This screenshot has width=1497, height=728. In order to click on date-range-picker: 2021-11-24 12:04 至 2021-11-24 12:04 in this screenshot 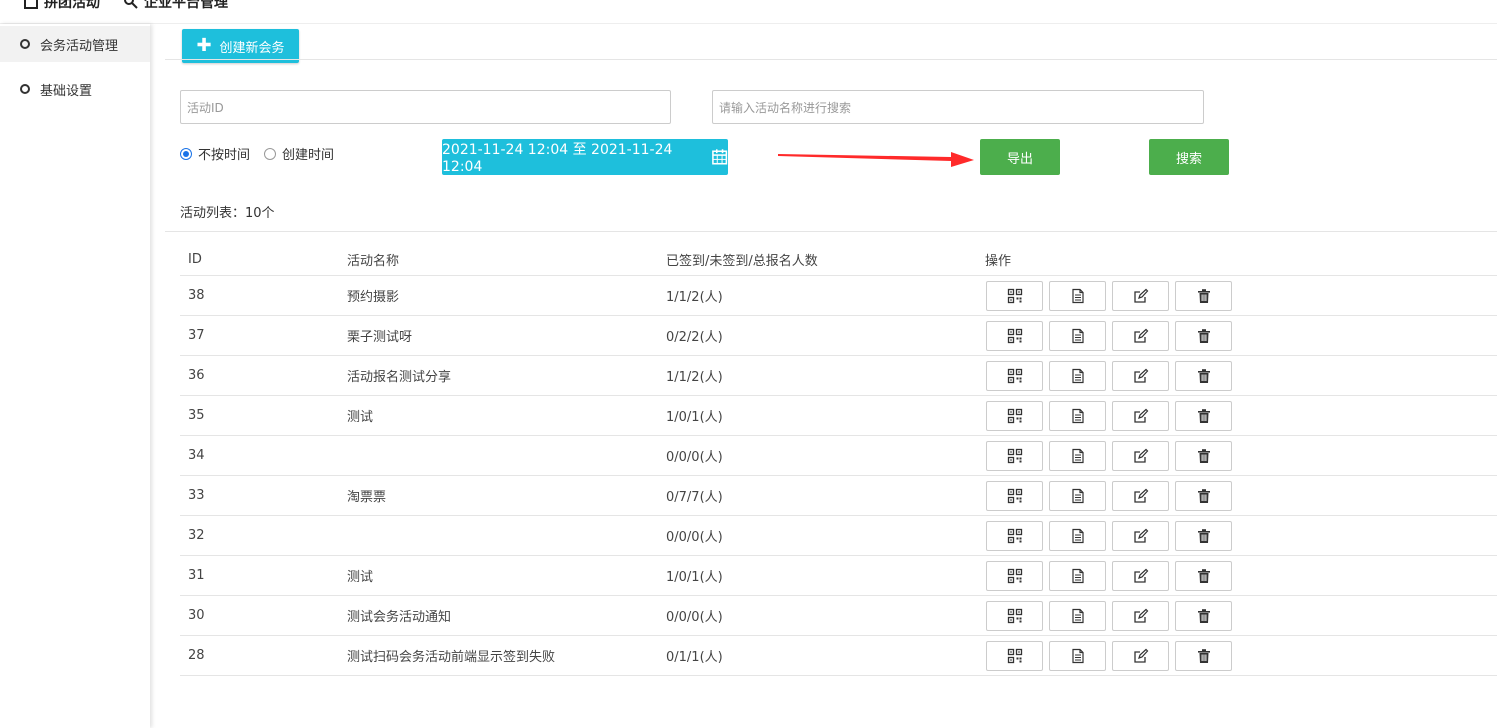, I will do `click(585, 157)`.